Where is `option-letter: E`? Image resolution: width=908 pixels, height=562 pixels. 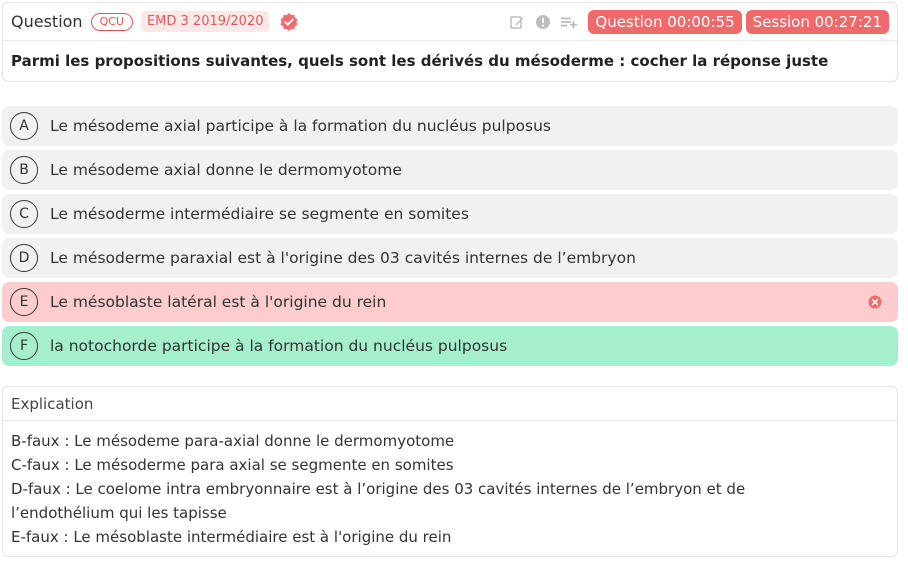
option-letter: E is located at coordinates (24, 302).